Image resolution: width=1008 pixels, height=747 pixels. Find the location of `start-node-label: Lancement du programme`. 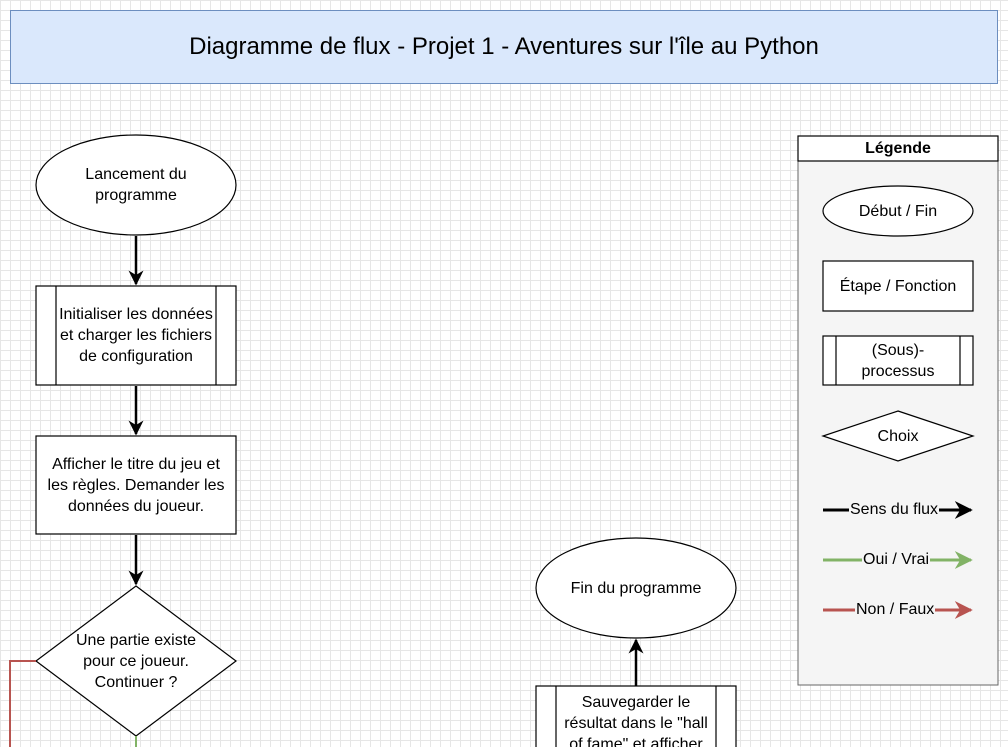

start-node-label: Lancement du programme is located at coordinates (136, 185).